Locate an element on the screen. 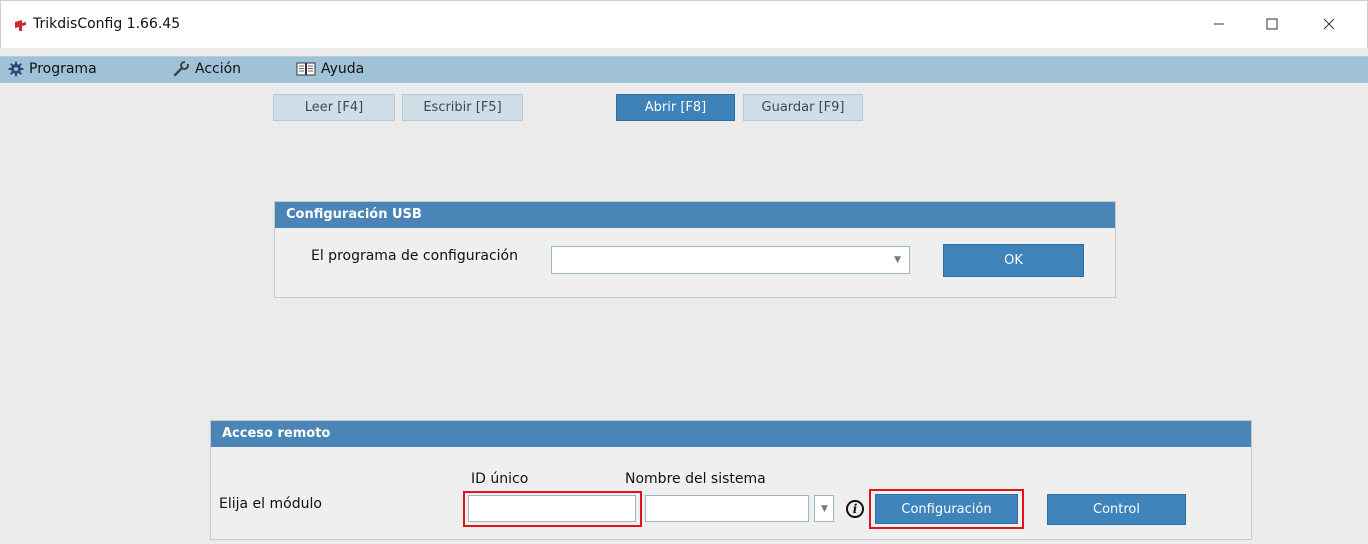 This screenshot has width=1368, height=544. menu-programa: Programa is located at coordinates (52, 69).